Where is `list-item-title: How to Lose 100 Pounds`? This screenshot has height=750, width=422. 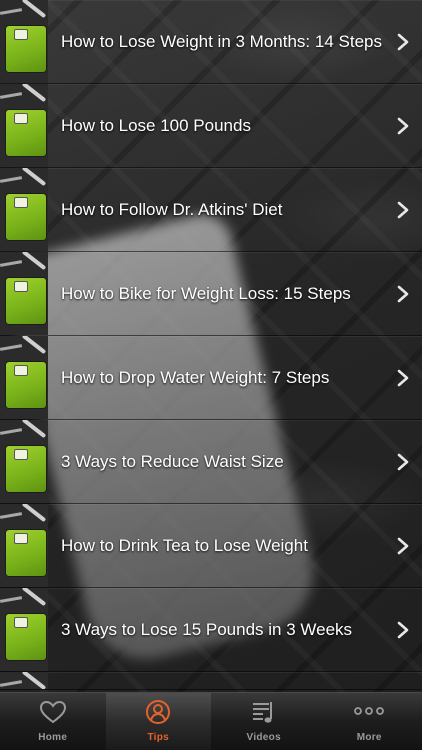 list-item-title: How to Lose 100 Pounds is located at coordinates (156, 125).